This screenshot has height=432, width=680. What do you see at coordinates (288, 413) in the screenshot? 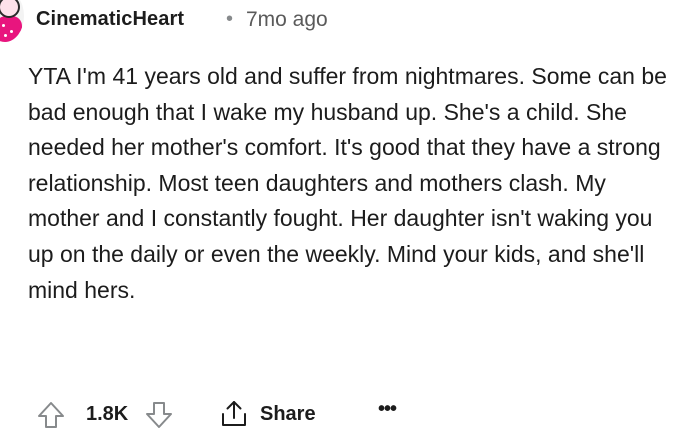
I see `share-label: Share` at bounding box center [288, 413].